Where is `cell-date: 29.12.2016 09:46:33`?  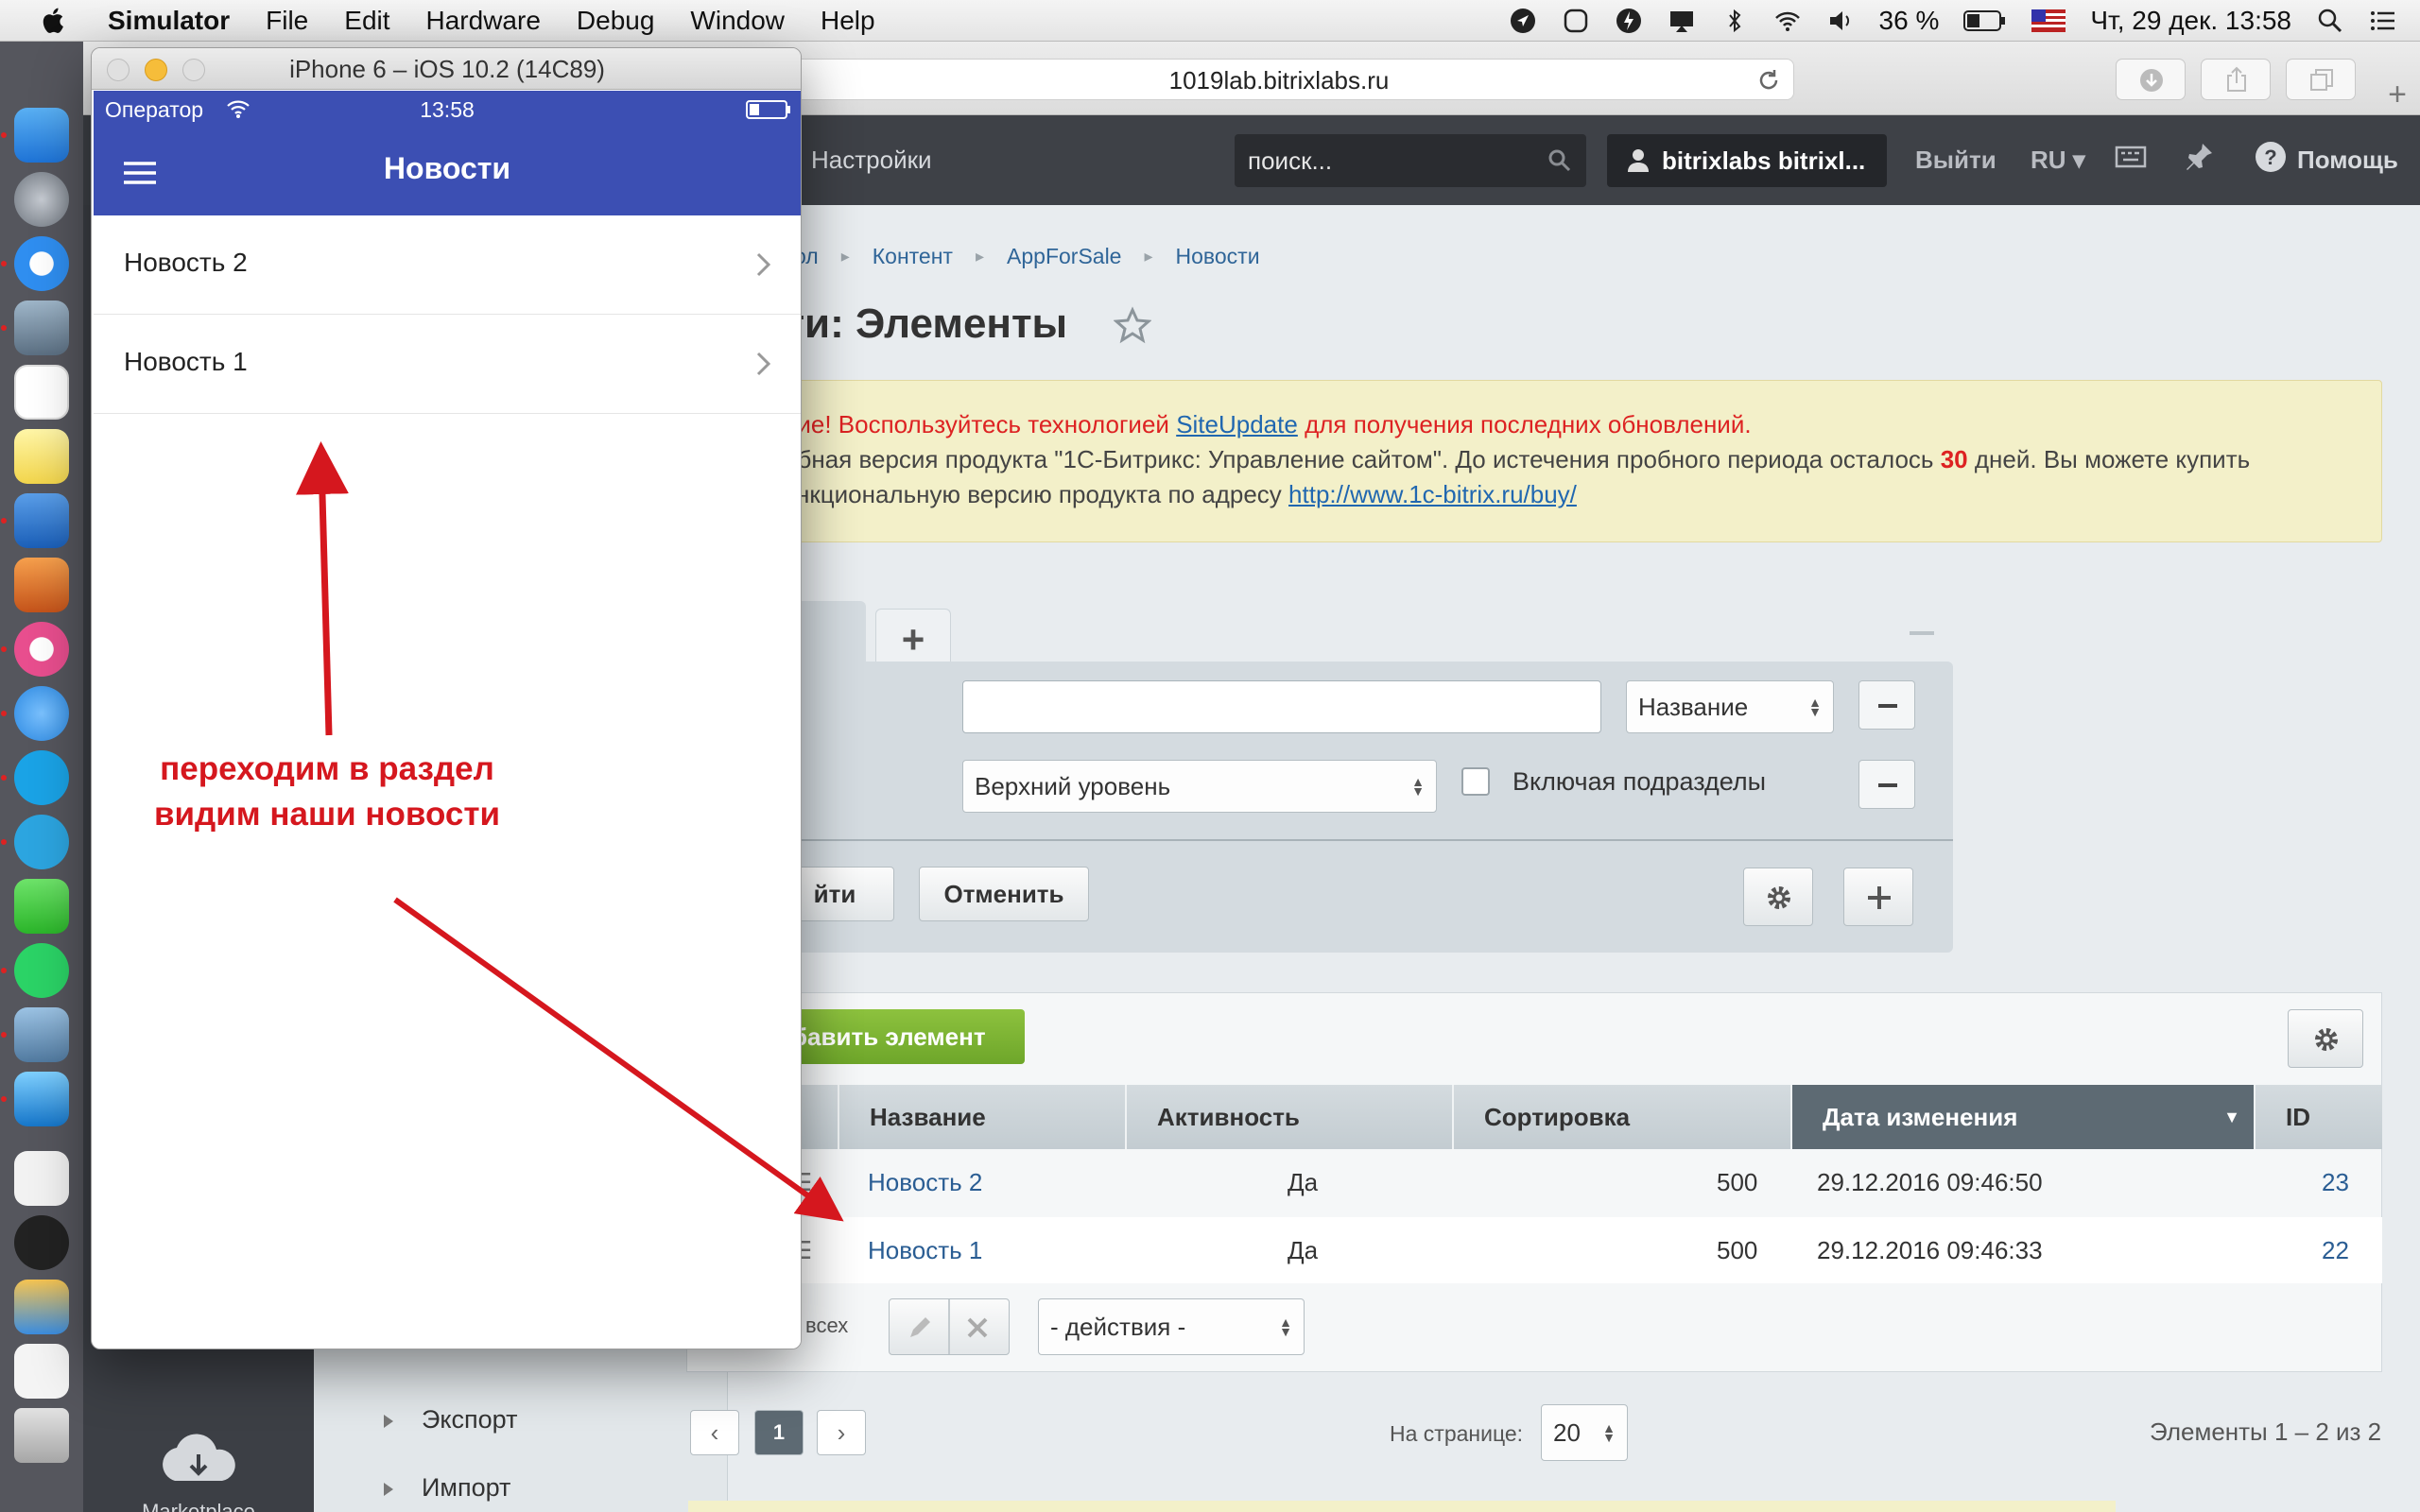 cell-date: 29.12.2016 09:46:33 is located at coordinates (1930, 1250).